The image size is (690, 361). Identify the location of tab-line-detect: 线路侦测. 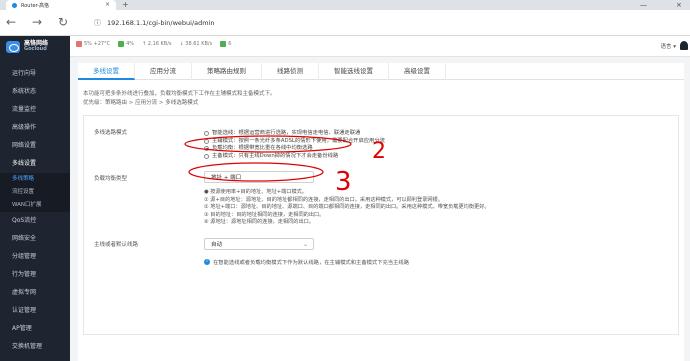
(290, 71).